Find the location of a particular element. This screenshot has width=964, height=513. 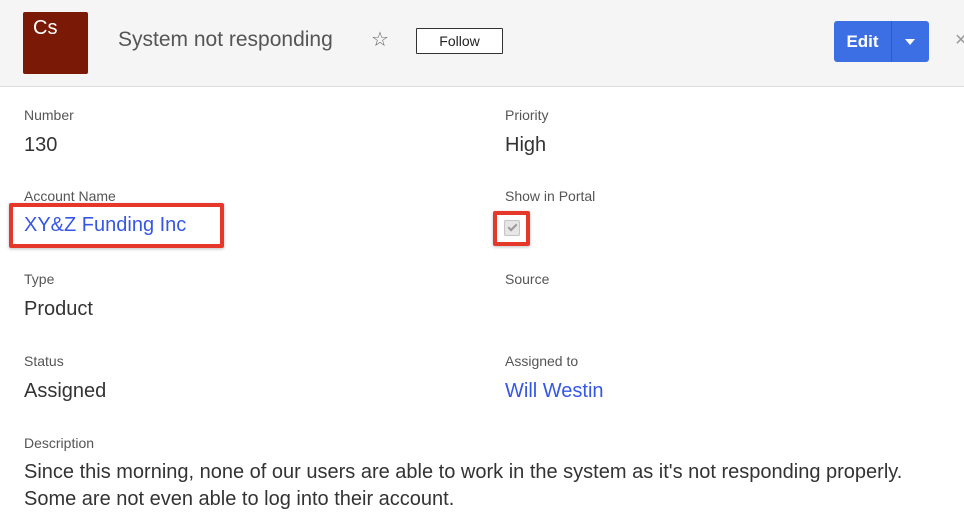

record-header: Cs System not responding ☆ Follow Edit × is located at coordinates (493, 43).